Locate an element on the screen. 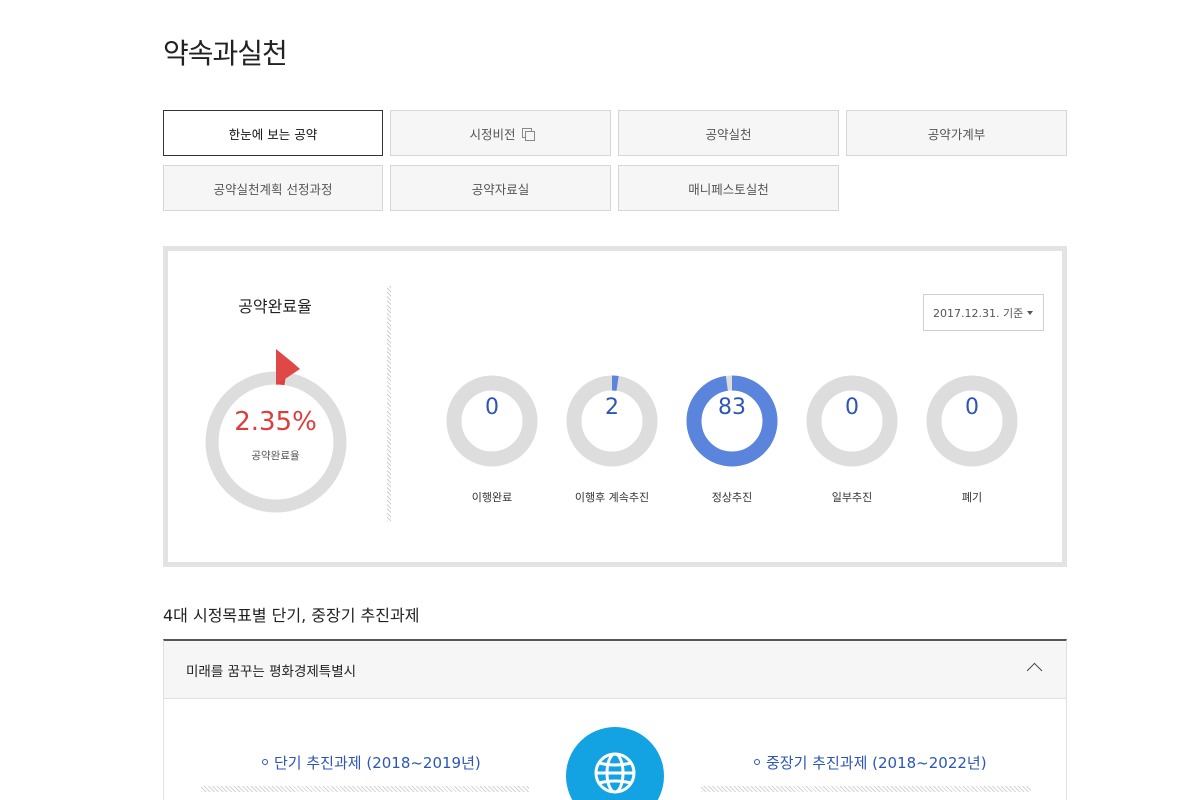 This screenshot has height=800, width=1200. status-label: 이행완료 is located at coordinates (492, 497).